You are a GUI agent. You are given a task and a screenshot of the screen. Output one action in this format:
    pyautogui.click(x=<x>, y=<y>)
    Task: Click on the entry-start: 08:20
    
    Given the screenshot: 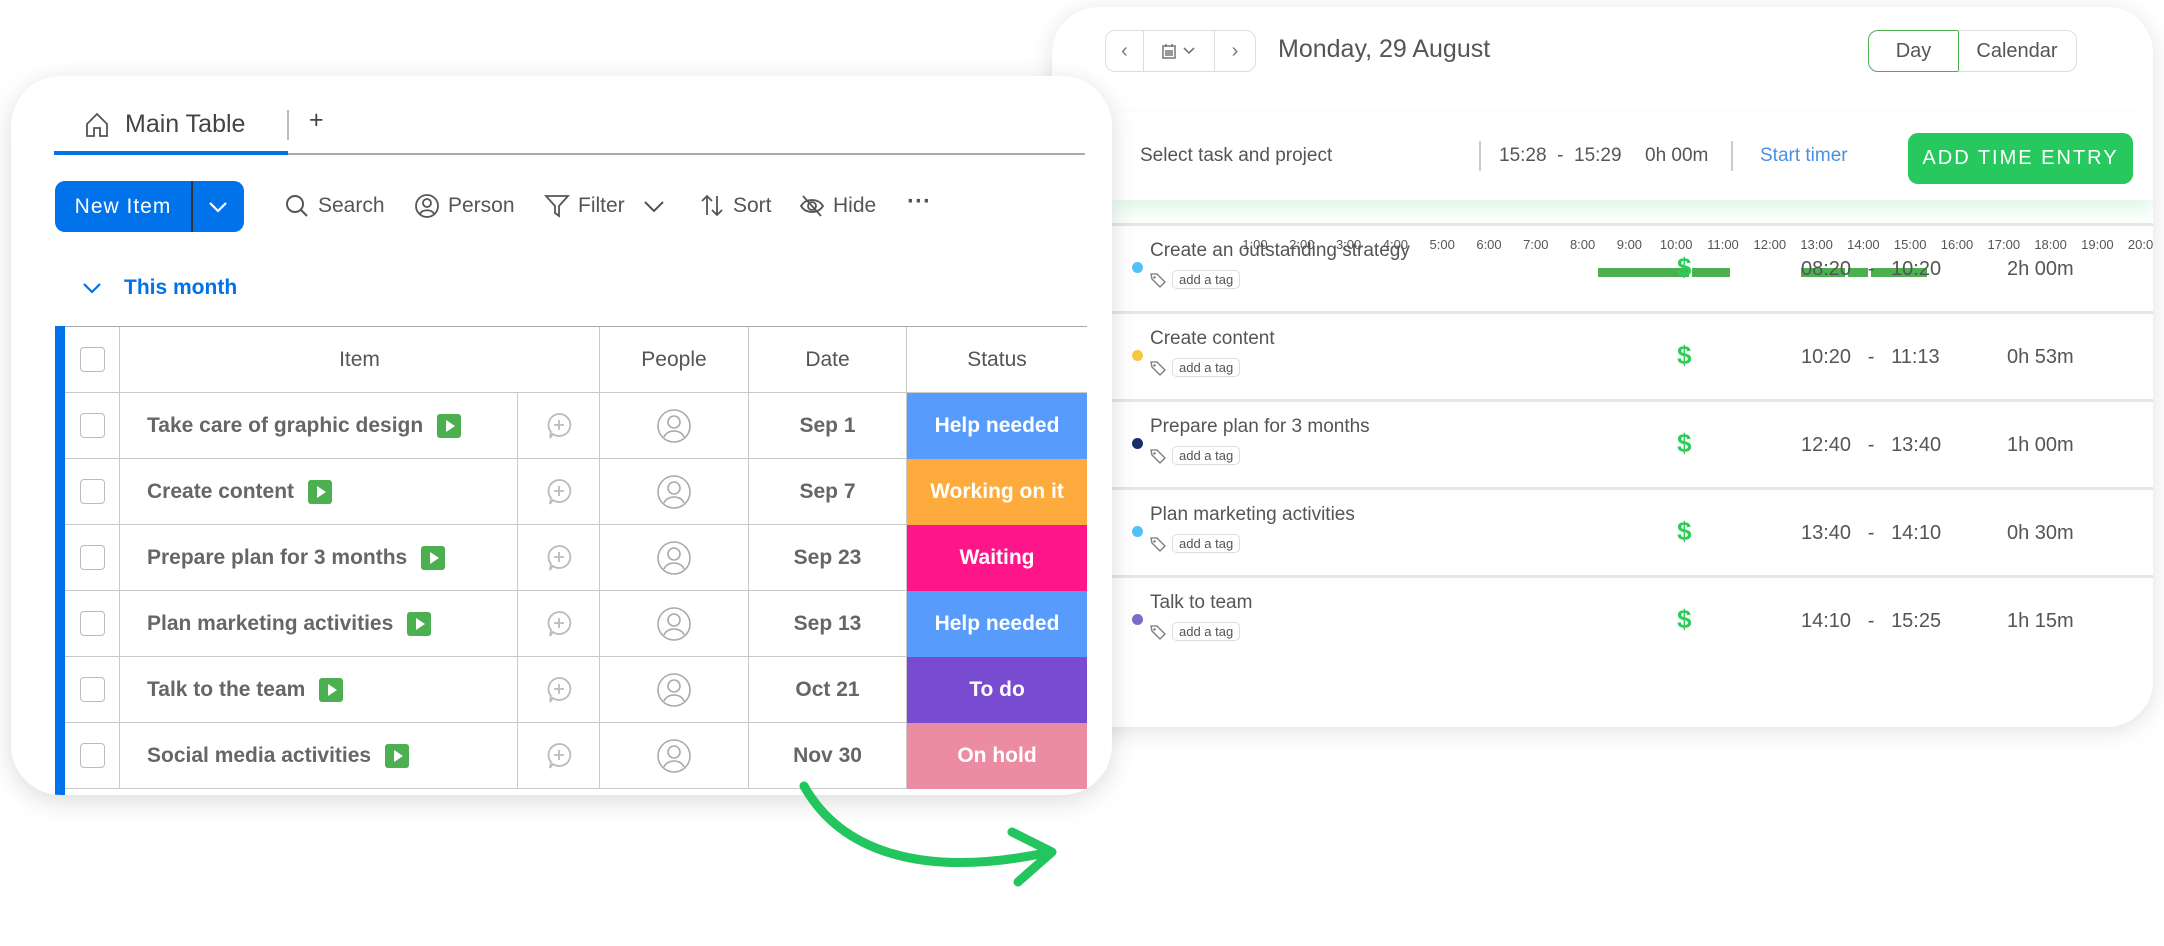 What is the action you would take?
    pyautogui.click(x=1826, y=269)
    